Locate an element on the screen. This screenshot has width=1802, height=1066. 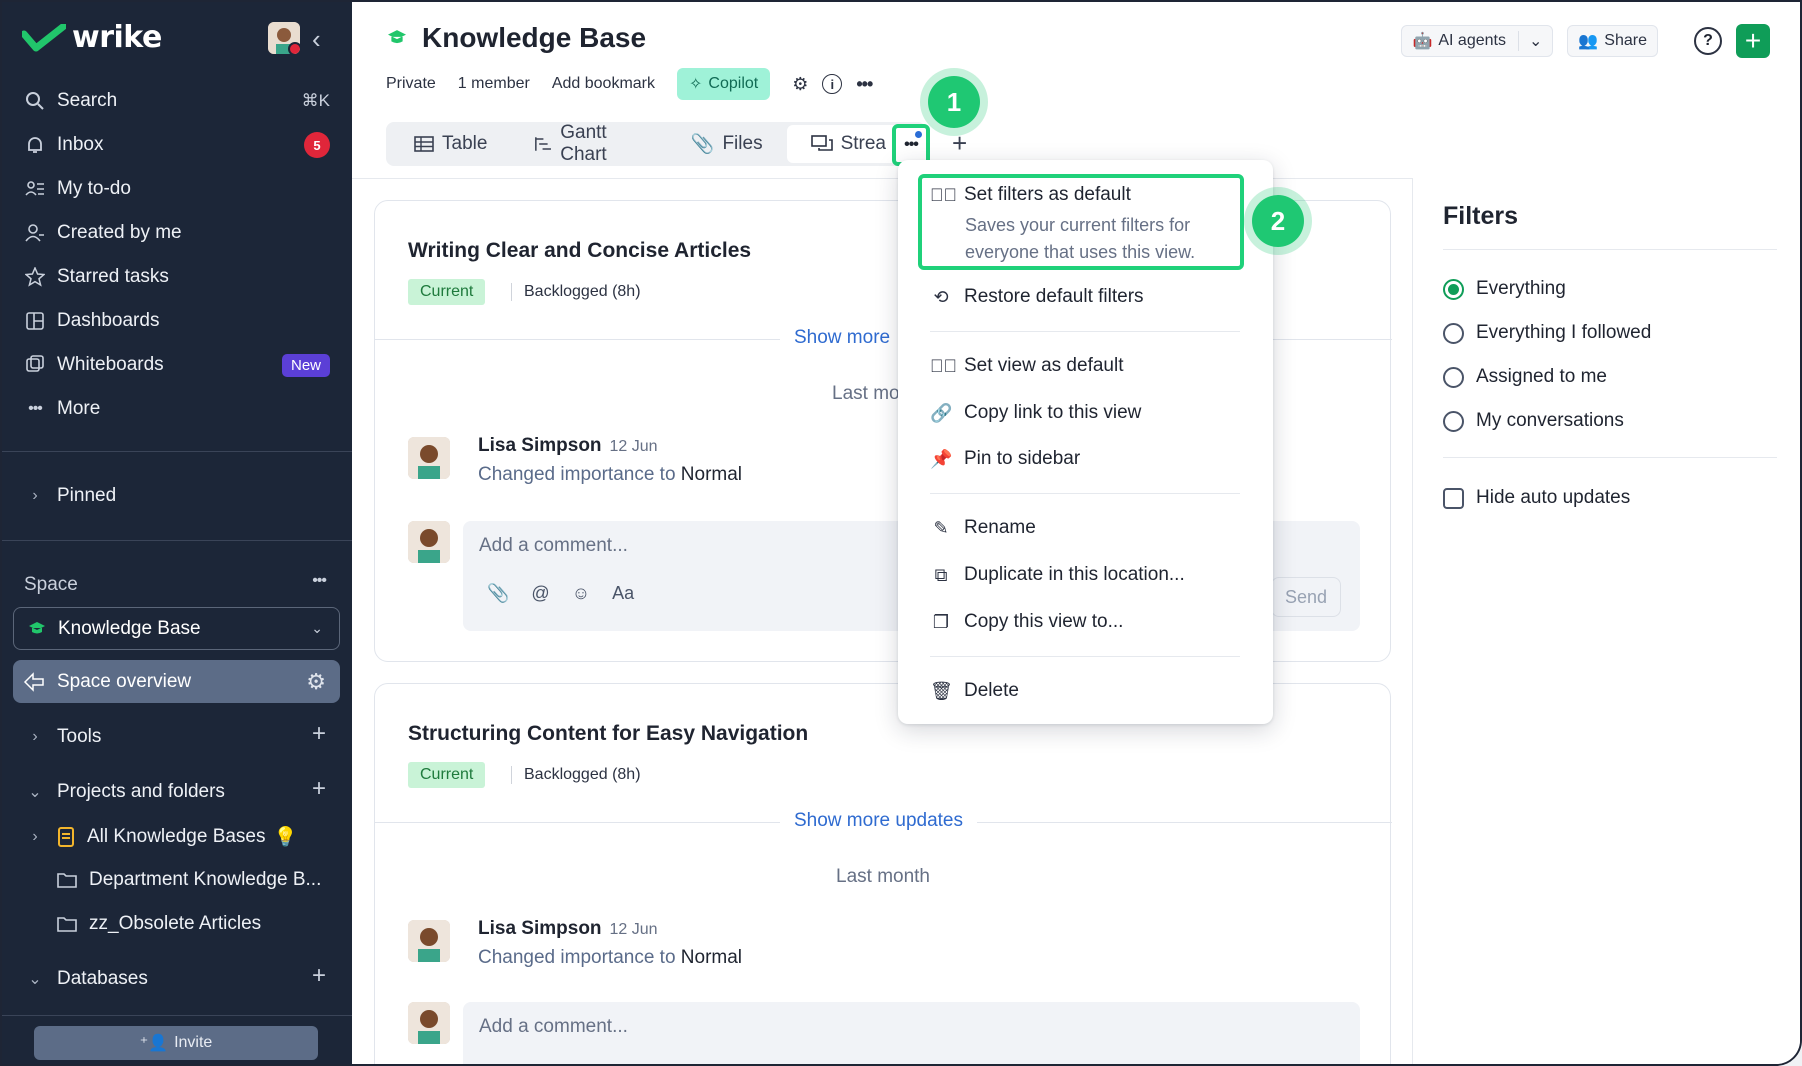
menu-set-view-default: ✓⃝ Set view as default is located at coordinates (1026, 366).